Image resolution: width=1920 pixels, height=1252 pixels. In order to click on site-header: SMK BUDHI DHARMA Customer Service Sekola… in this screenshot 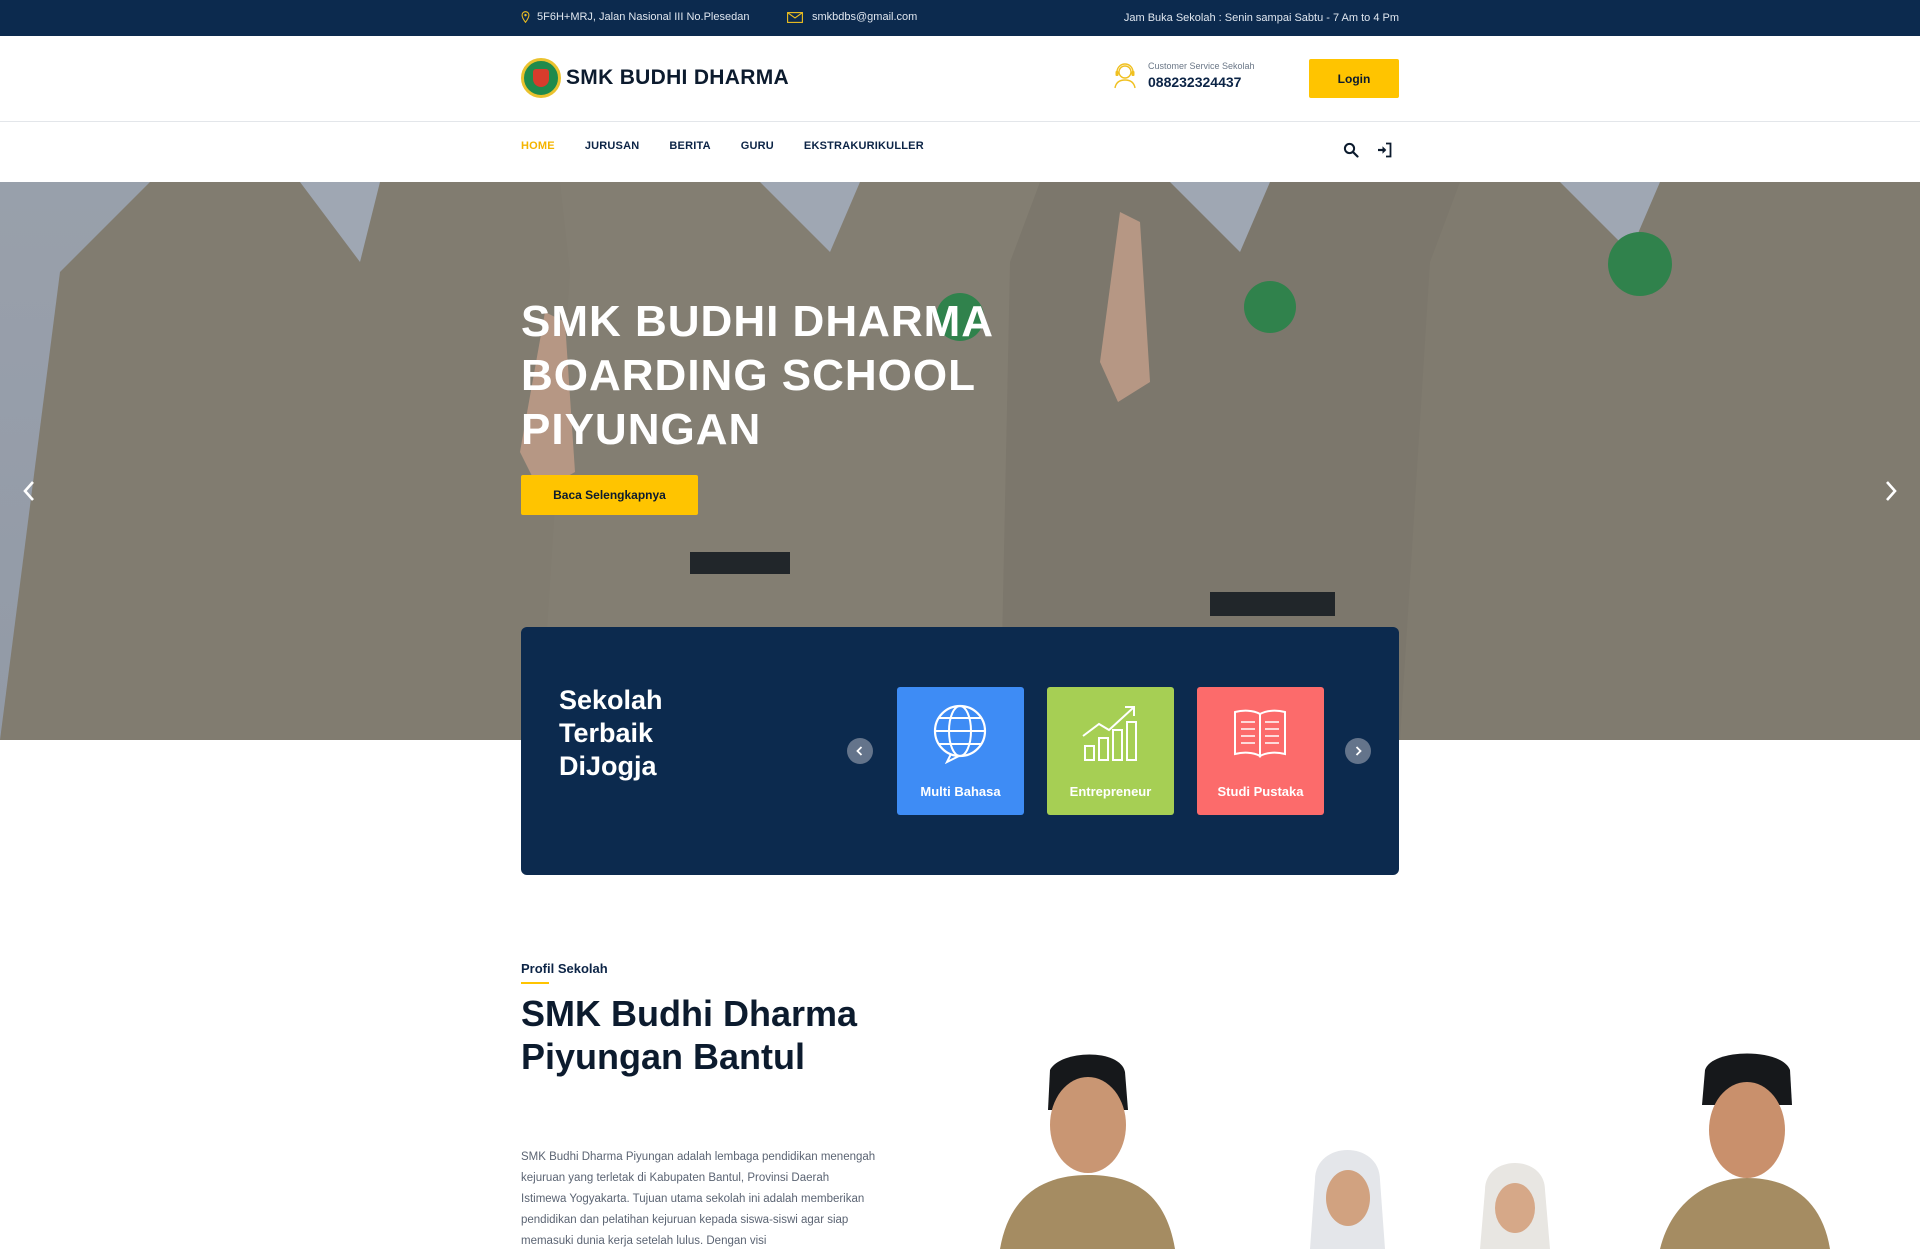, I will do `click(960, 79)`.